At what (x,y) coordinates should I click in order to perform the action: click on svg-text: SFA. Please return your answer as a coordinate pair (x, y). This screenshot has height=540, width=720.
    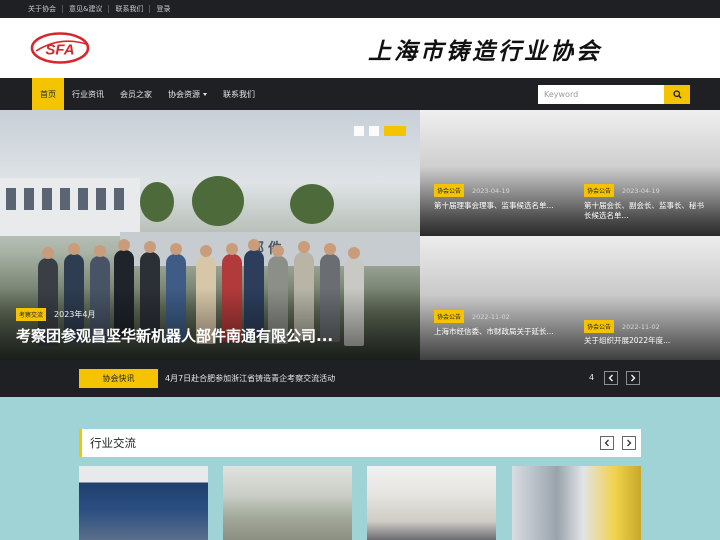
    Looking at the image, I should click on (59, 50).